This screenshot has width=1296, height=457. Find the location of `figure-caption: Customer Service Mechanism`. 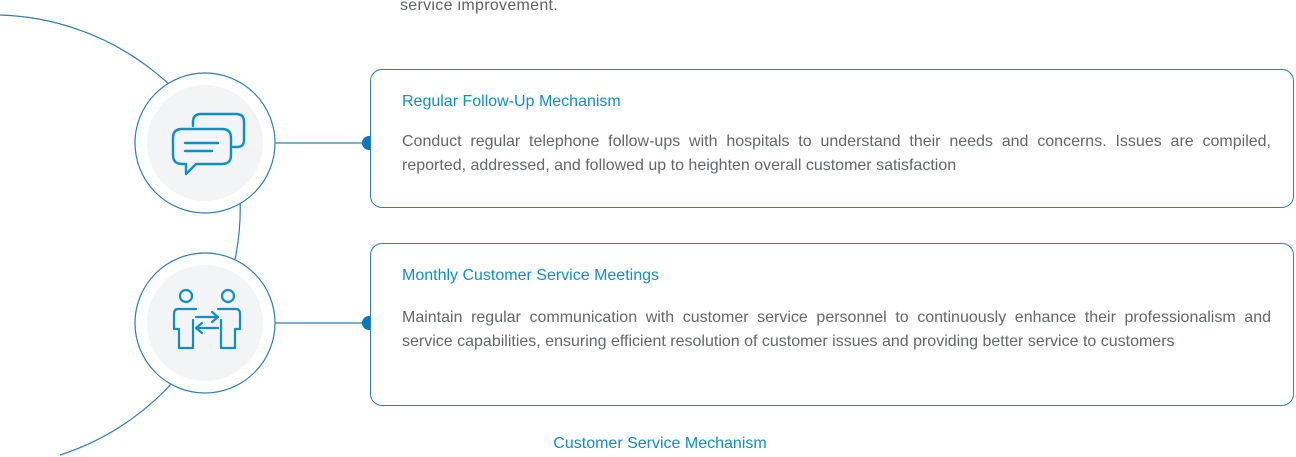

figure-caption: Customer Service Mechanism is located at coordinates (660, 443).